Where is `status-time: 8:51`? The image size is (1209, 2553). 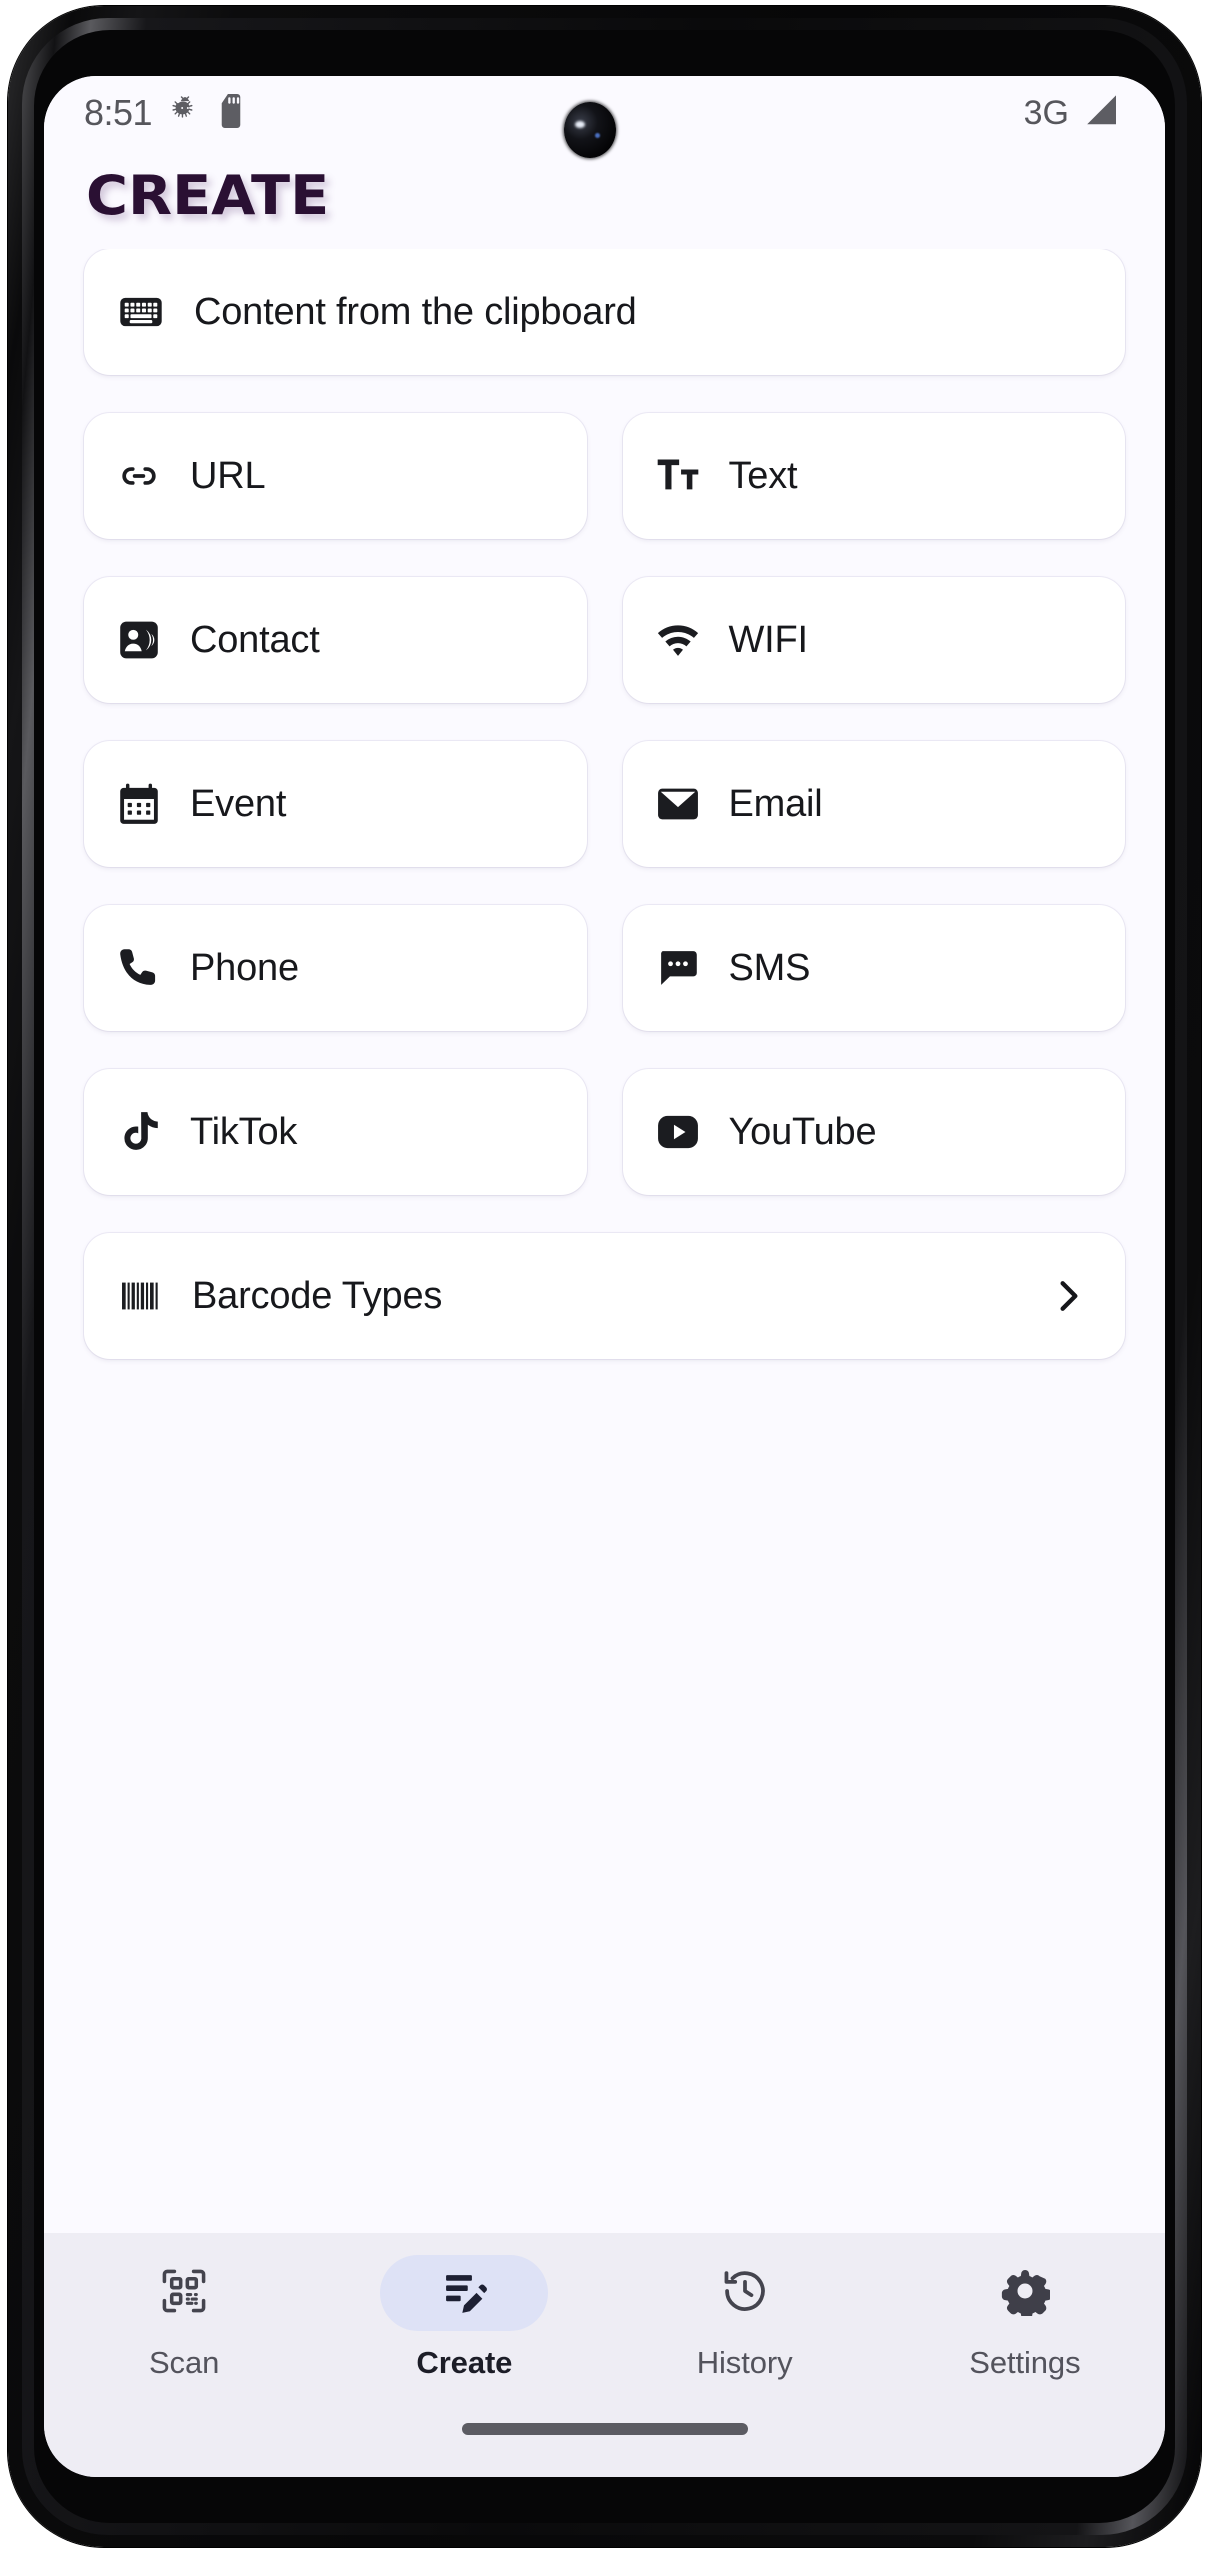
status-time: 8:51 is located at coordinates (118, 112).